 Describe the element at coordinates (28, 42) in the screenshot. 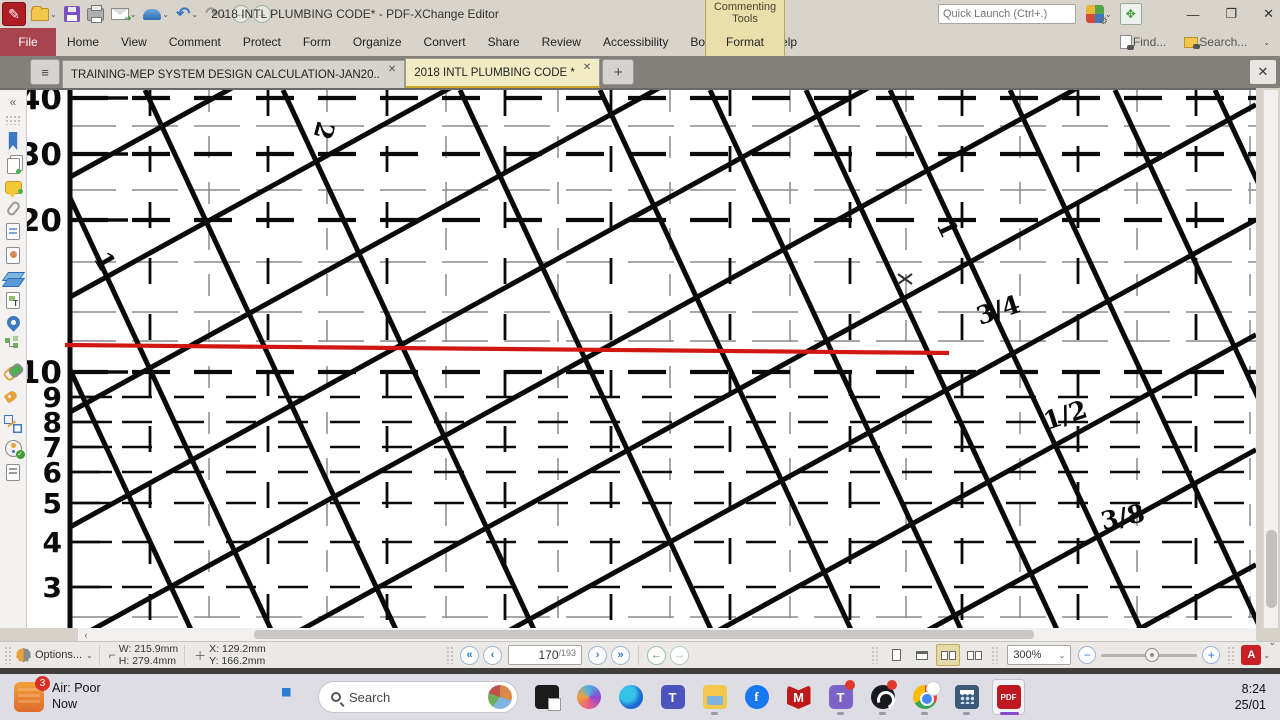

I see `menu-file: File` at that location.